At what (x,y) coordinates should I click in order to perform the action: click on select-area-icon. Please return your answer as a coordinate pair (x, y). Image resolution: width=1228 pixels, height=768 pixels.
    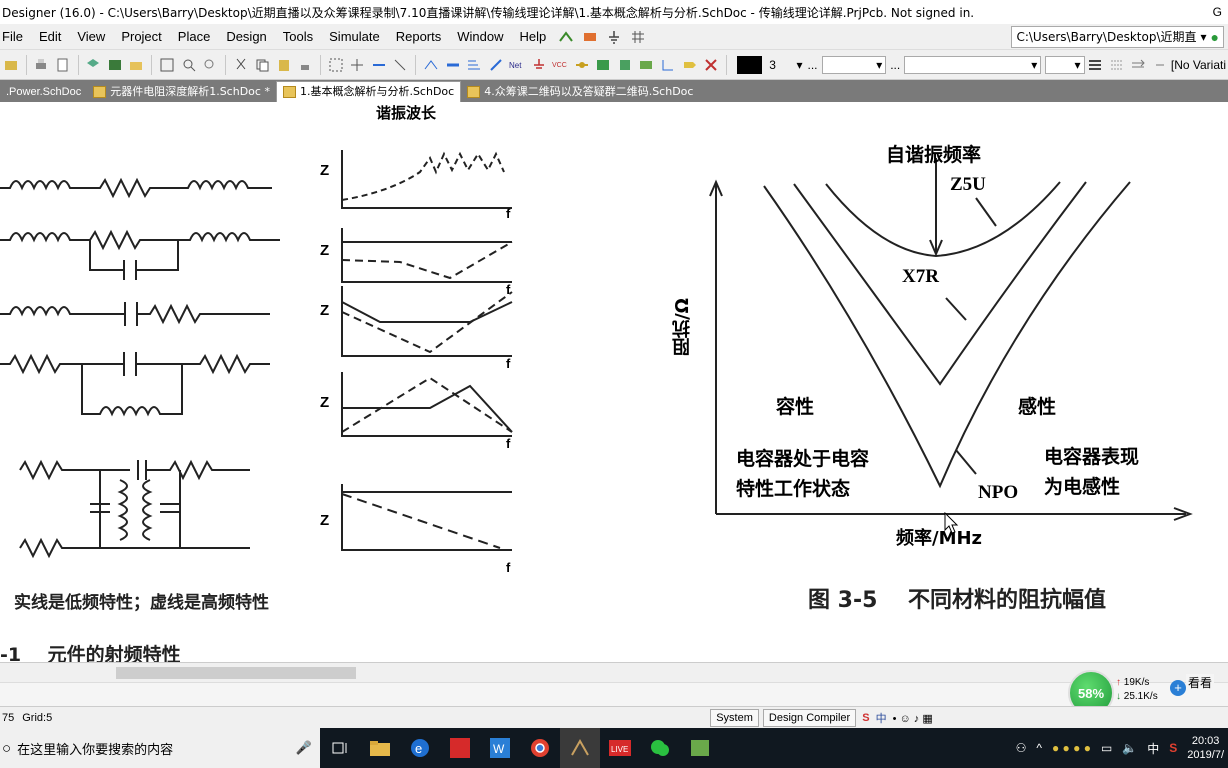
    Looking at the image, I should click on (336, 65).